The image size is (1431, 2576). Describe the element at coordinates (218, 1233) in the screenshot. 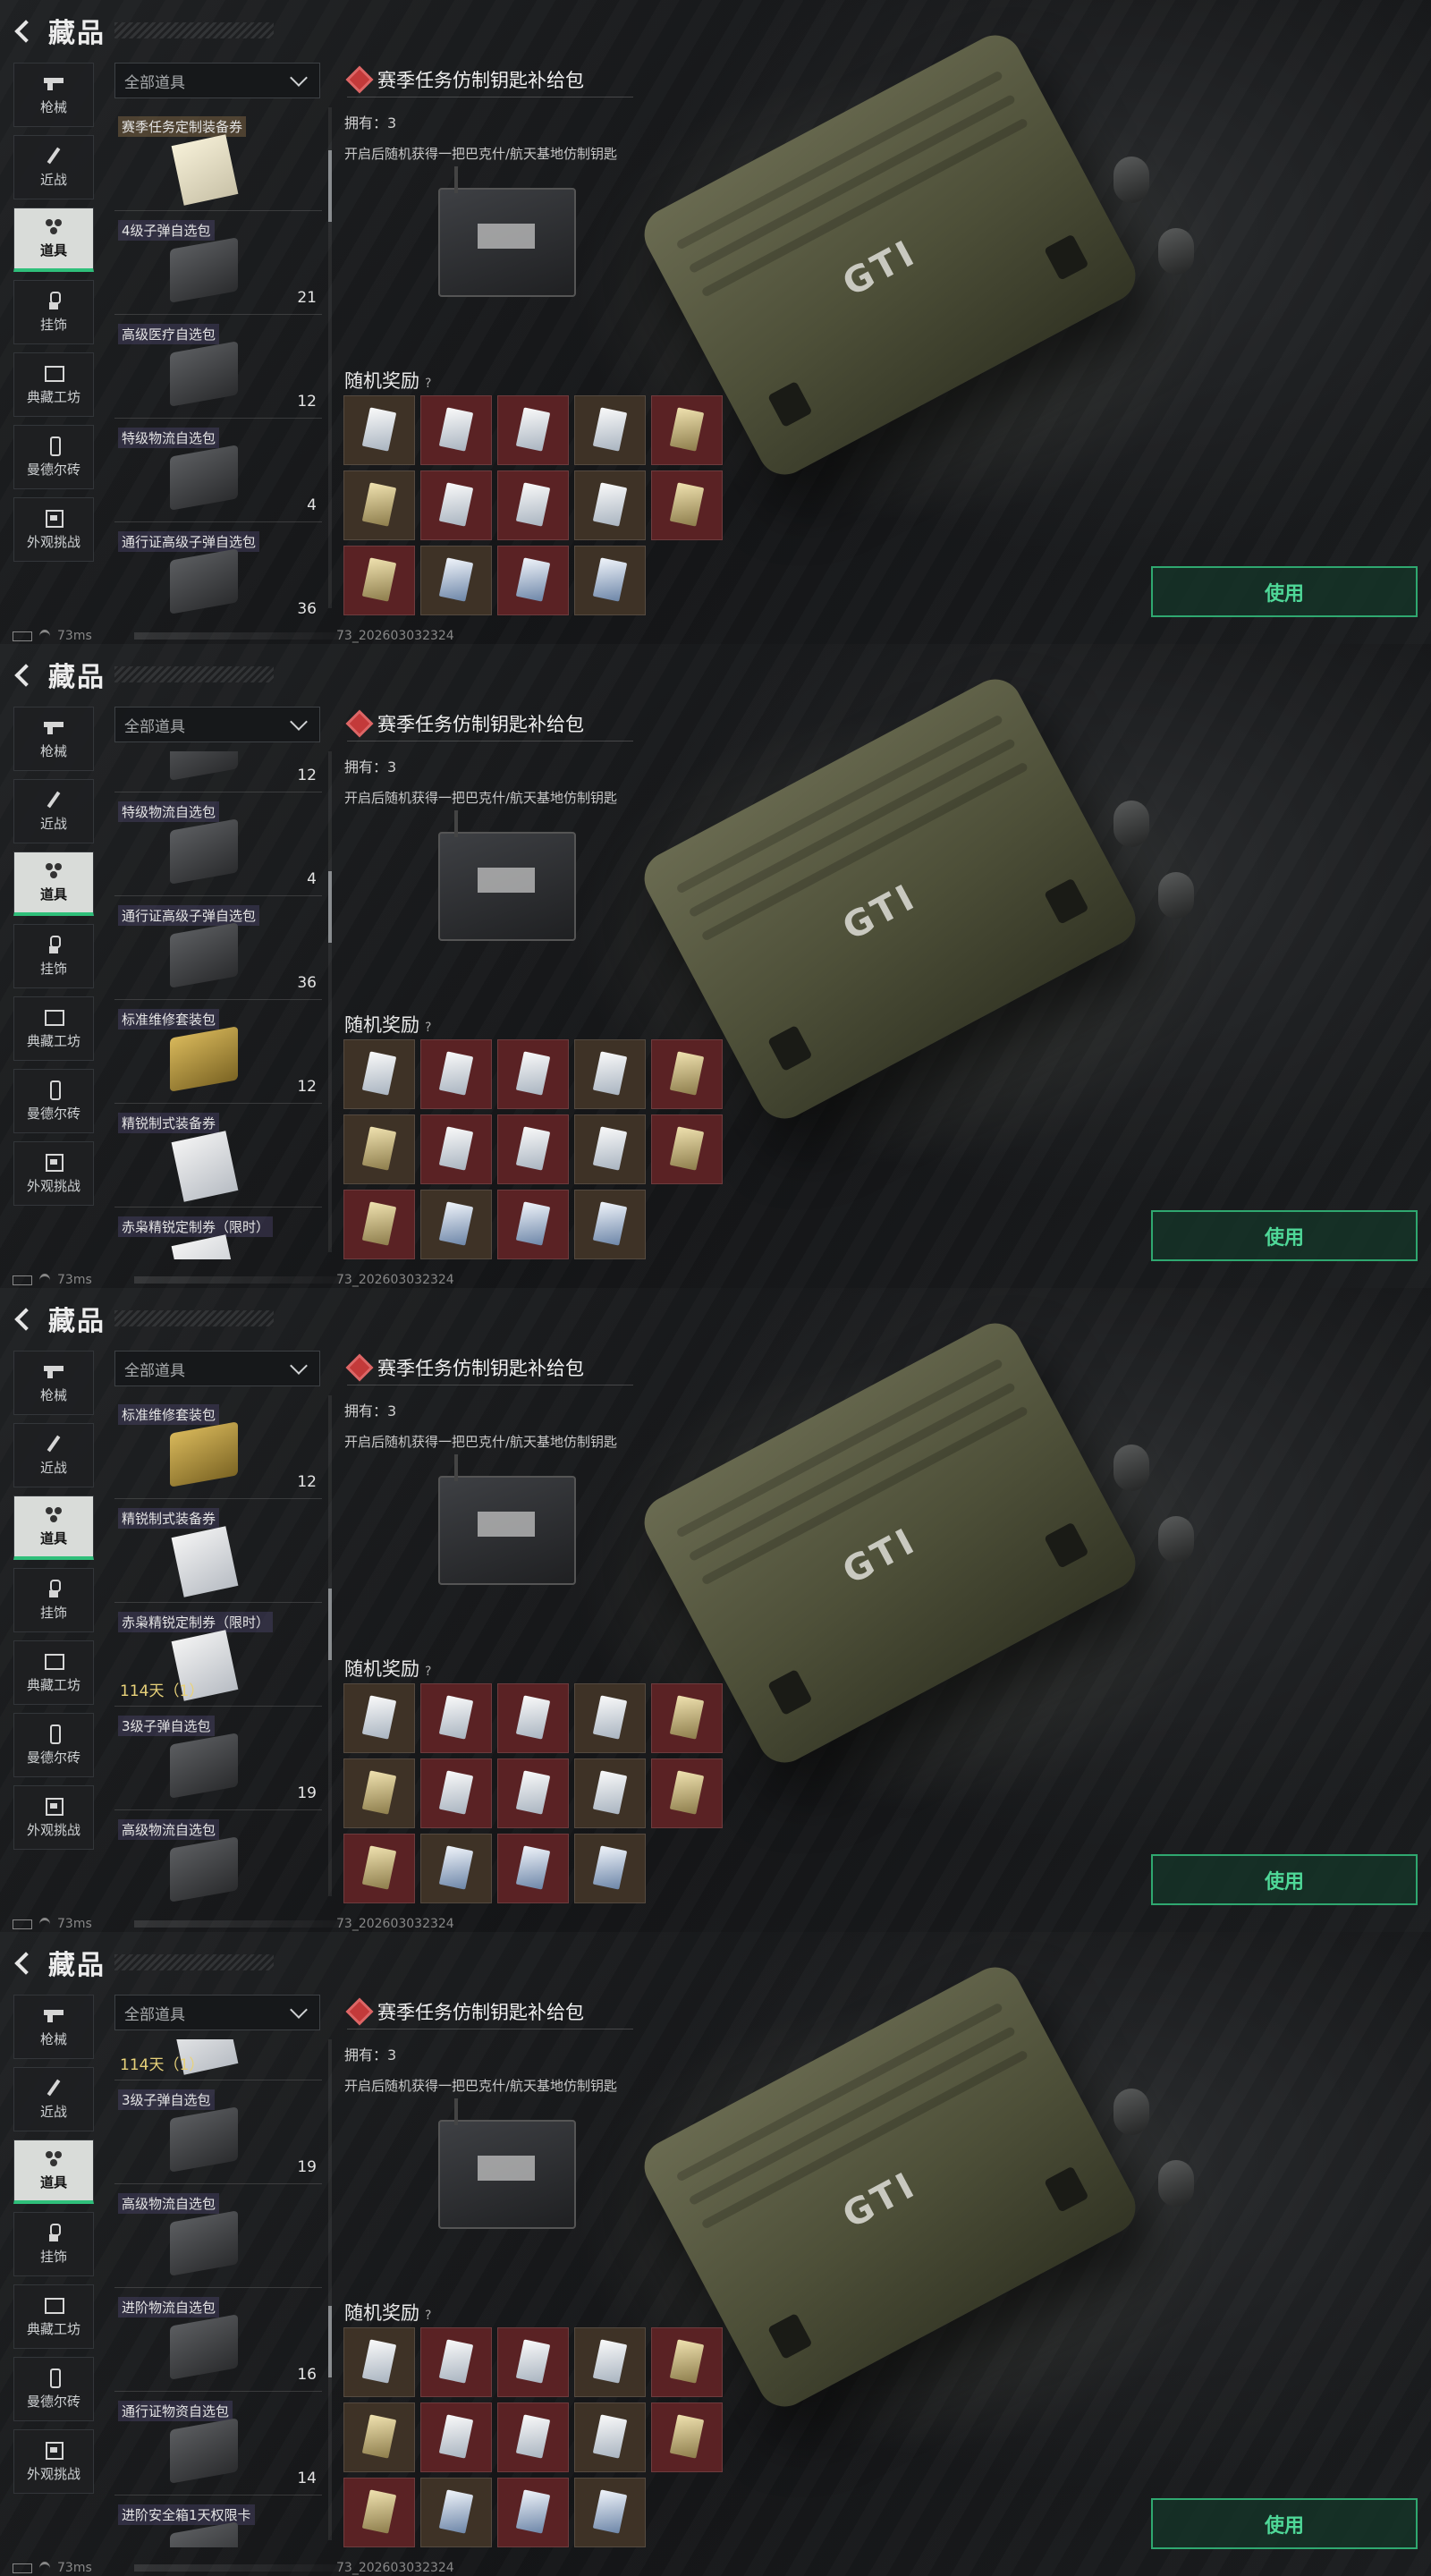

I see `list-item: 赤枭精锐定制券（限时）` at that location.